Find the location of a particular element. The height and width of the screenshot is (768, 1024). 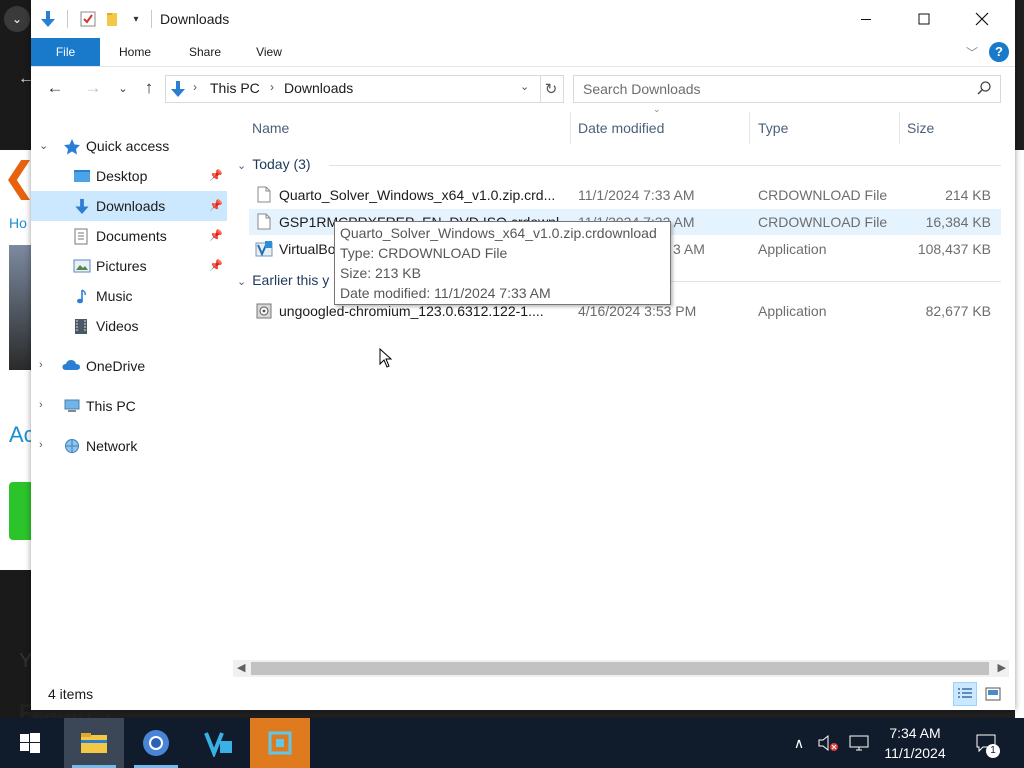

taskbar-app-orange is located at coordinates (280, 743).